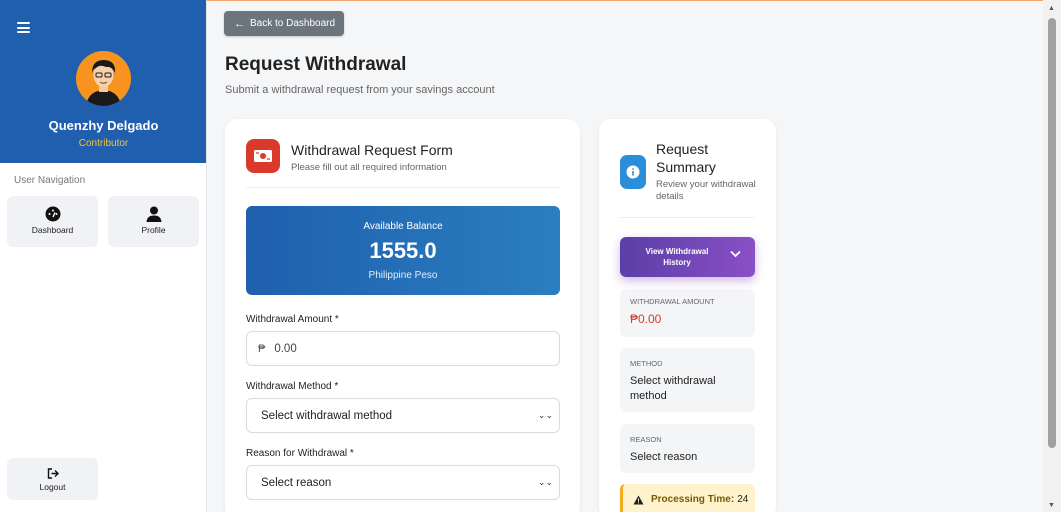  I want to click on back-to-dashboard-button: ← Back to Dashboard, so click(284, 23).